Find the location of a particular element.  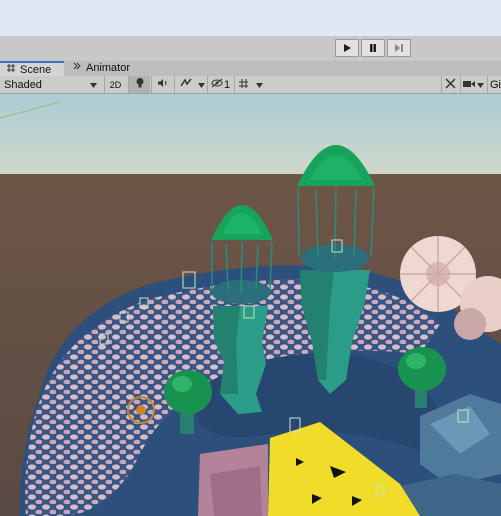

eye-slash-icon is located at coordinates (217, 84).